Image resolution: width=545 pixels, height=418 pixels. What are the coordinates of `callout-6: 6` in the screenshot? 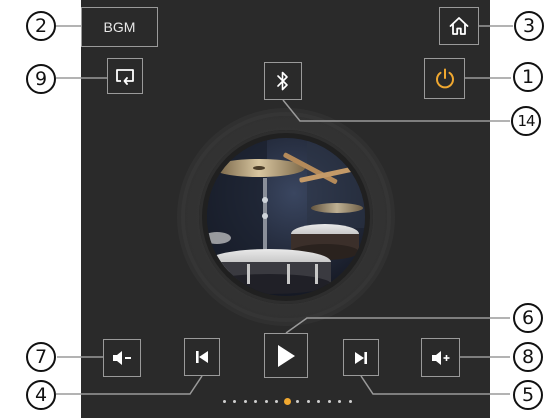 It's located at (528, 318).